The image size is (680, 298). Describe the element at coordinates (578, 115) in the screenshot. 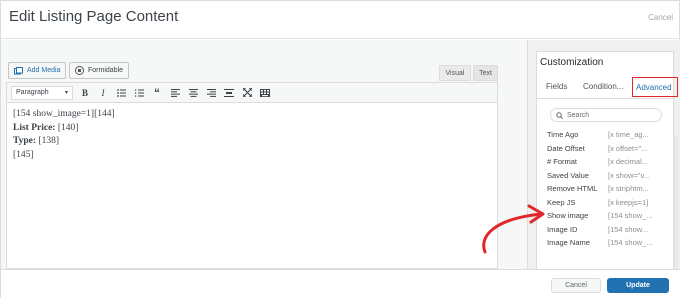

I see `search-placeholder: Search` at that location.